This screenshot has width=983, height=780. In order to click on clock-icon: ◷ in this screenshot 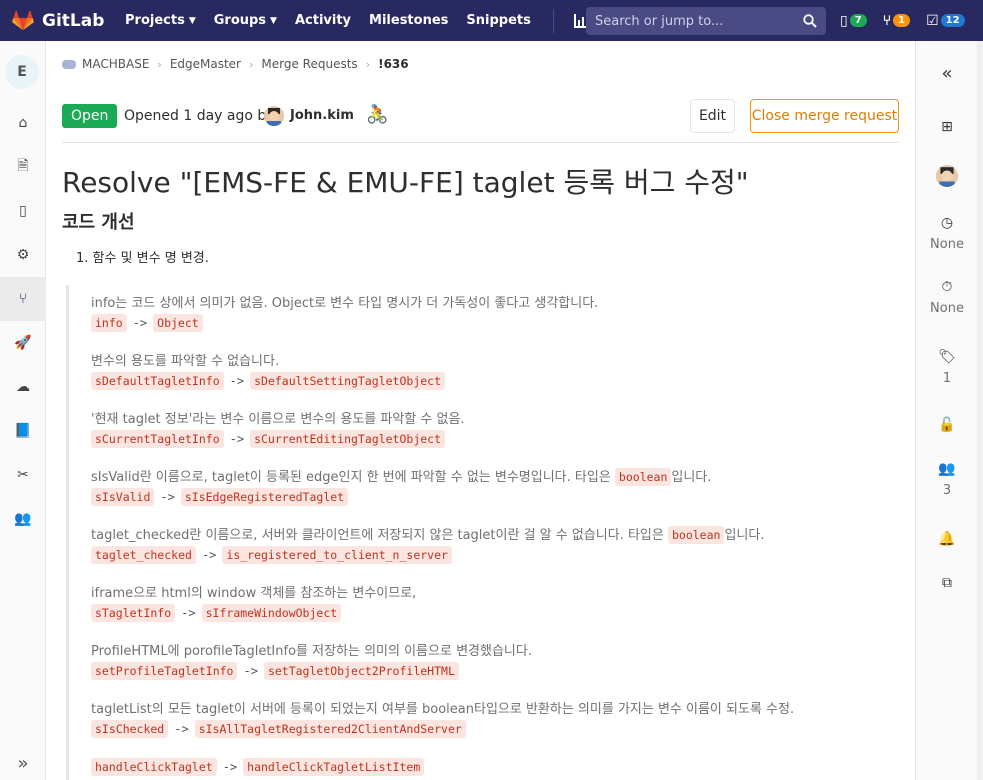, I will do `click(947, 223)`.